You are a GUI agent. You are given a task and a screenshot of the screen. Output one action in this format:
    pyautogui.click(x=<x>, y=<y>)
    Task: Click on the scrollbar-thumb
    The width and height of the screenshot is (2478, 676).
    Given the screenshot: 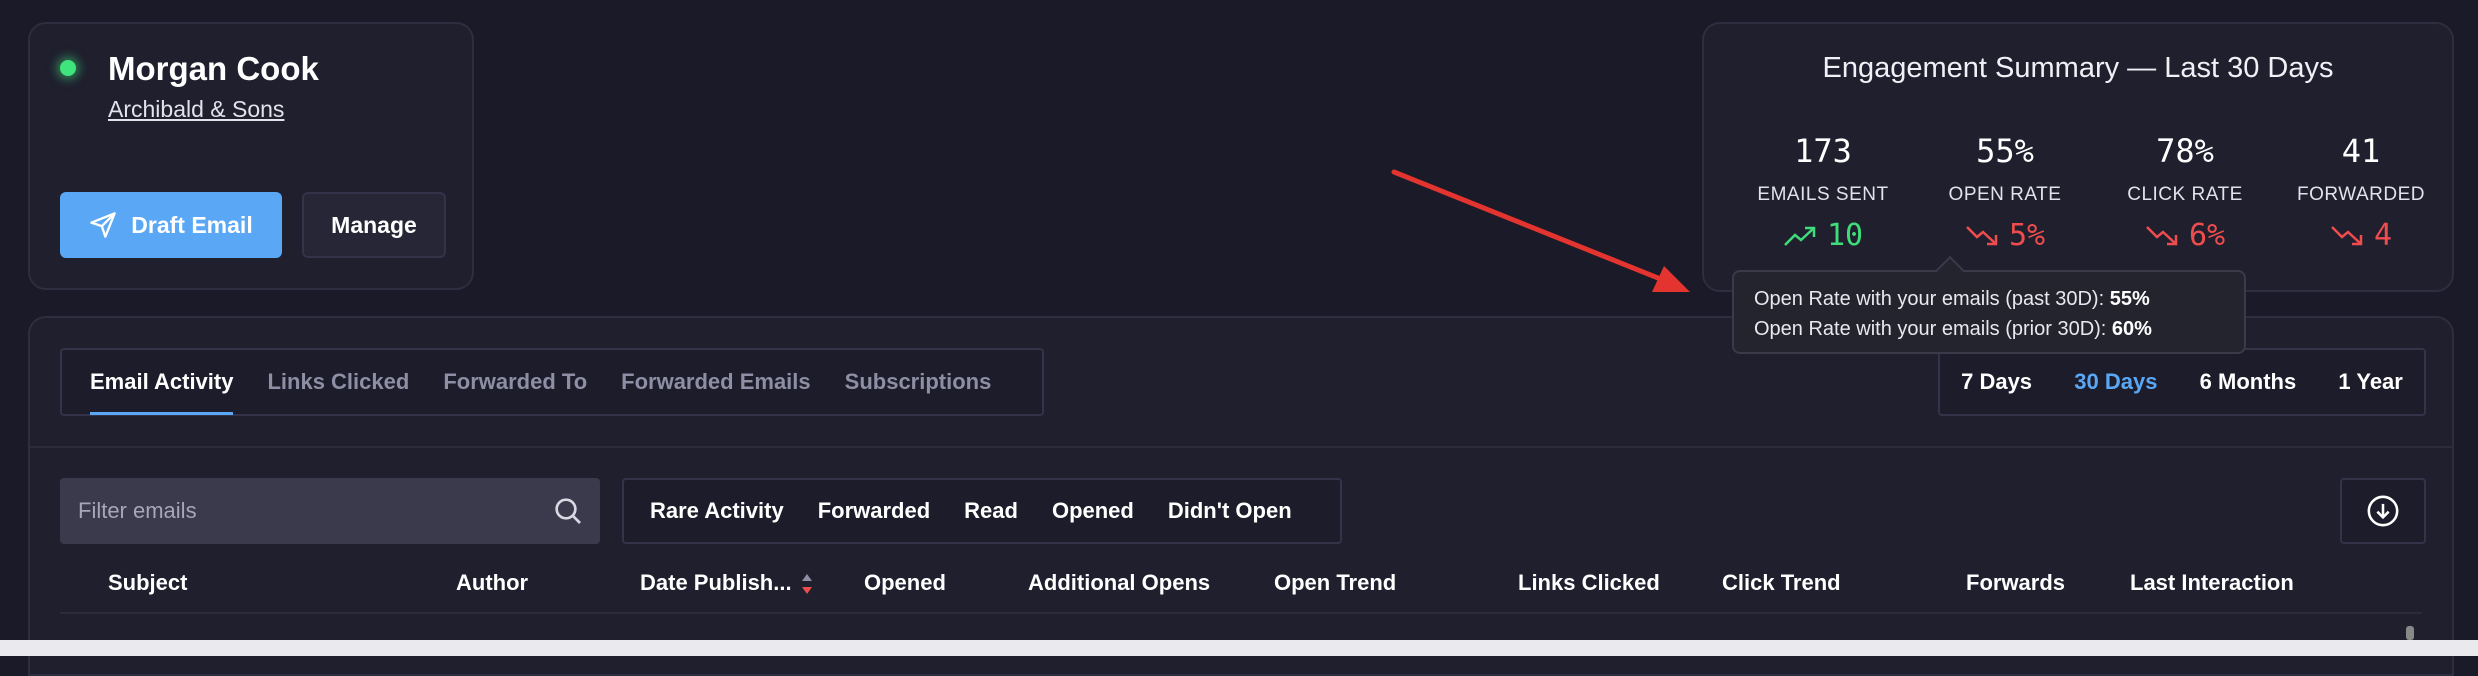 What is the action you would take?
    pyautogui.click(x=2410, y=633)
    